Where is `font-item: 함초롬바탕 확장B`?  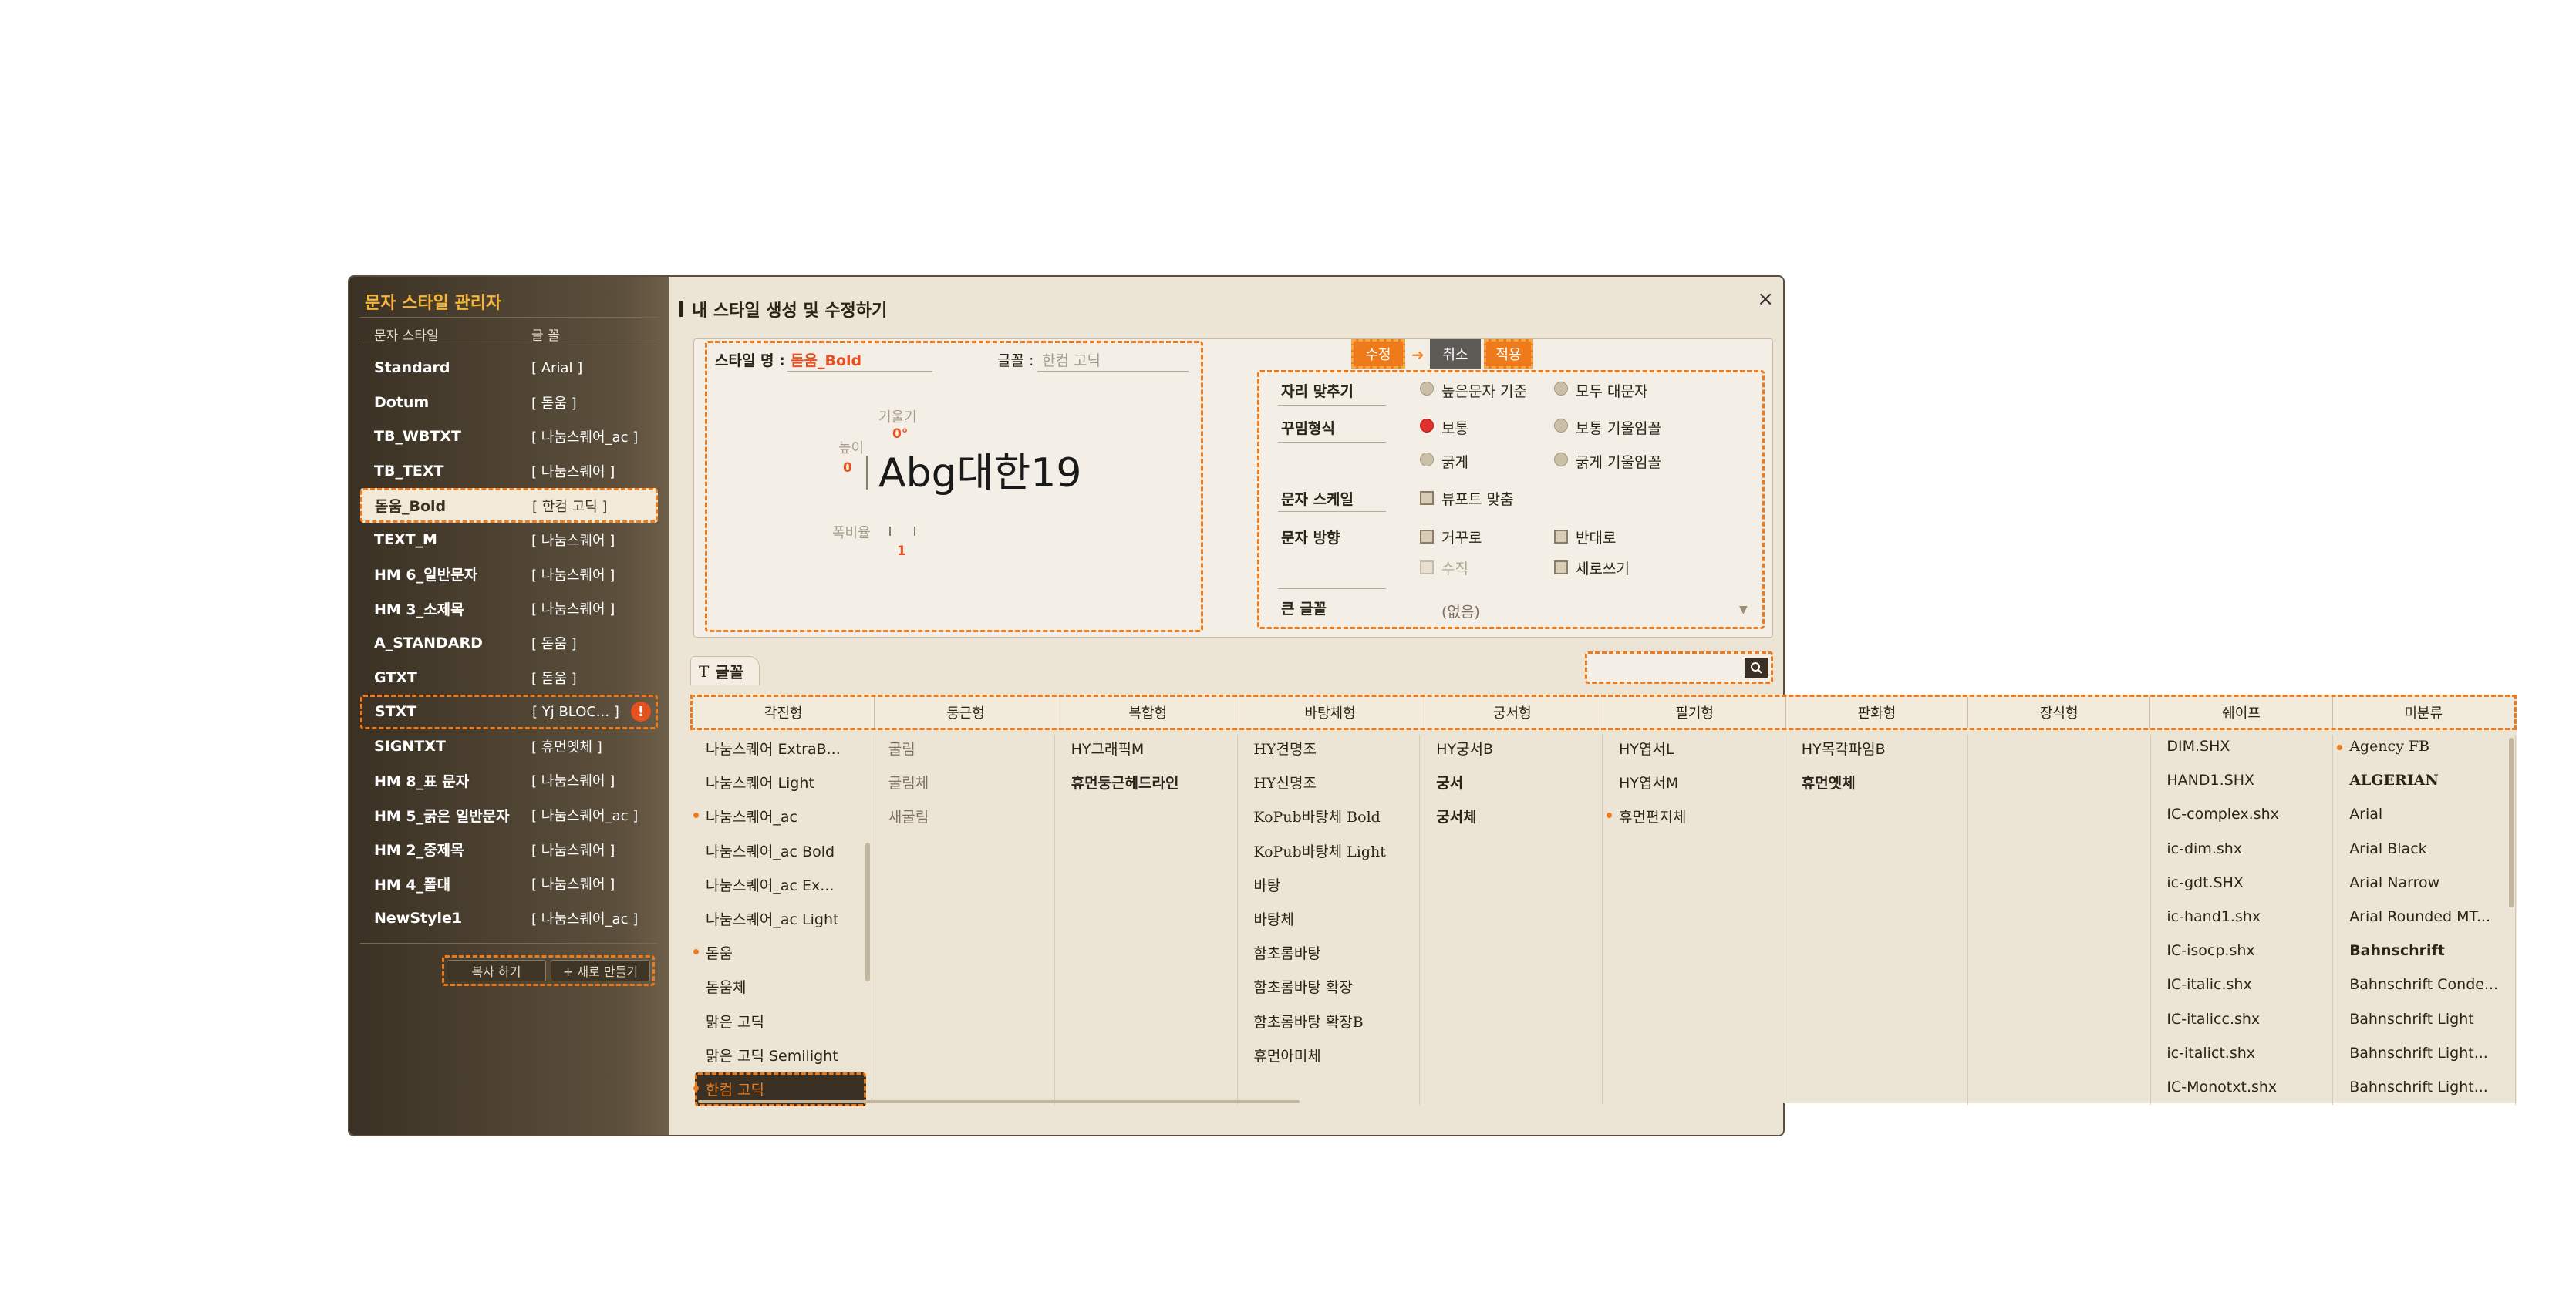 font-item: 함초롬바탕 확장B is located at coordinates (1308, 1021).